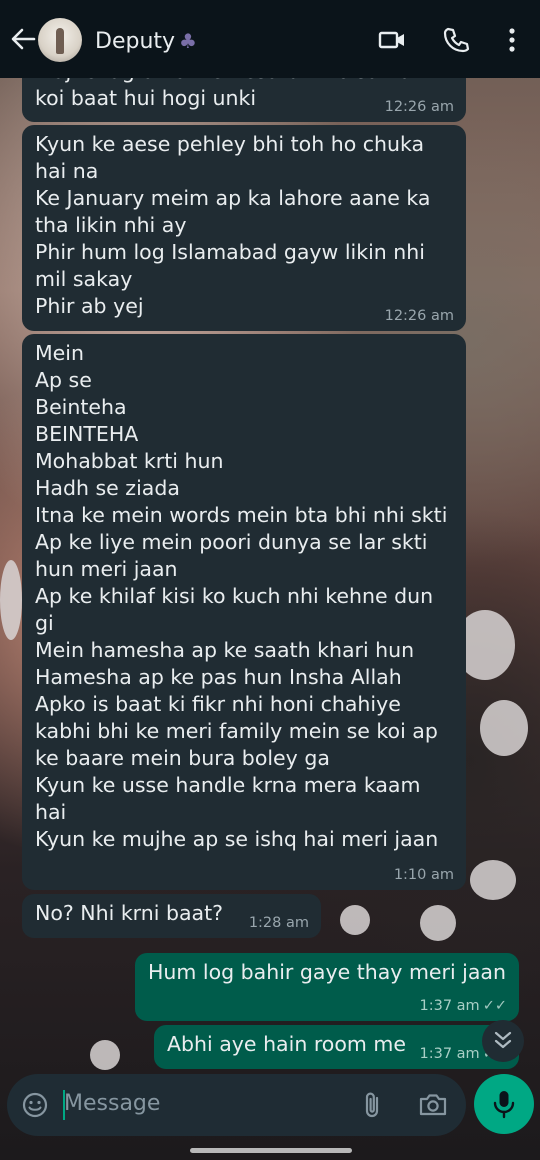 The width and height of the screenshot is (540, 1160). I want to click on contact-title: Deputy ♣, so click(146, 41).